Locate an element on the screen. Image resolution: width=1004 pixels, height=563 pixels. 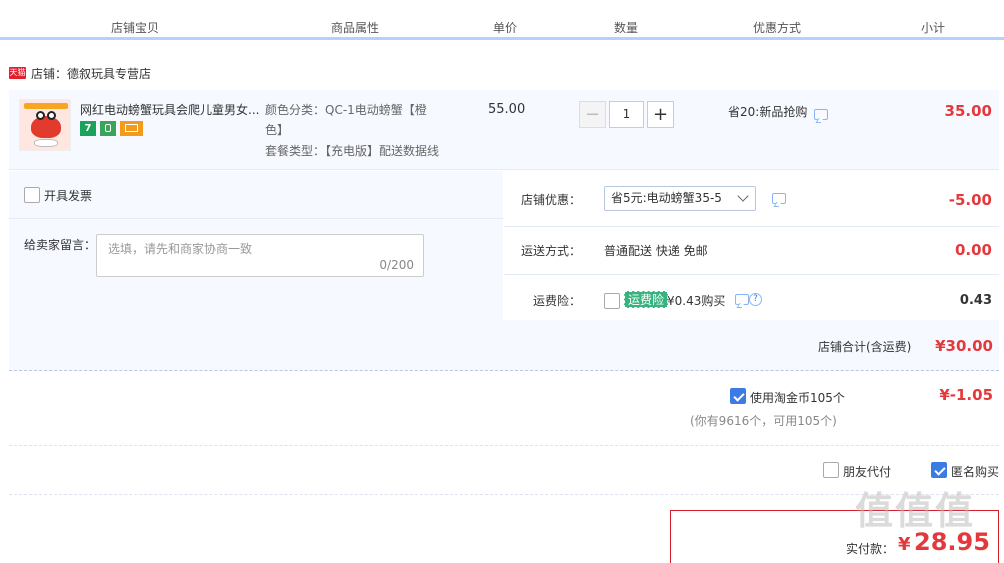
item-subtotal: 35.00 is located at coordinates (968, 111).